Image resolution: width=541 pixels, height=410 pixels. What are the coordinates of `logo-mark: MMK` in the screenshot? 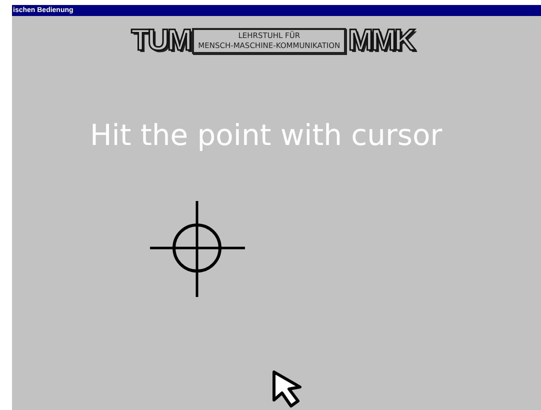 It's located at (381, 41).